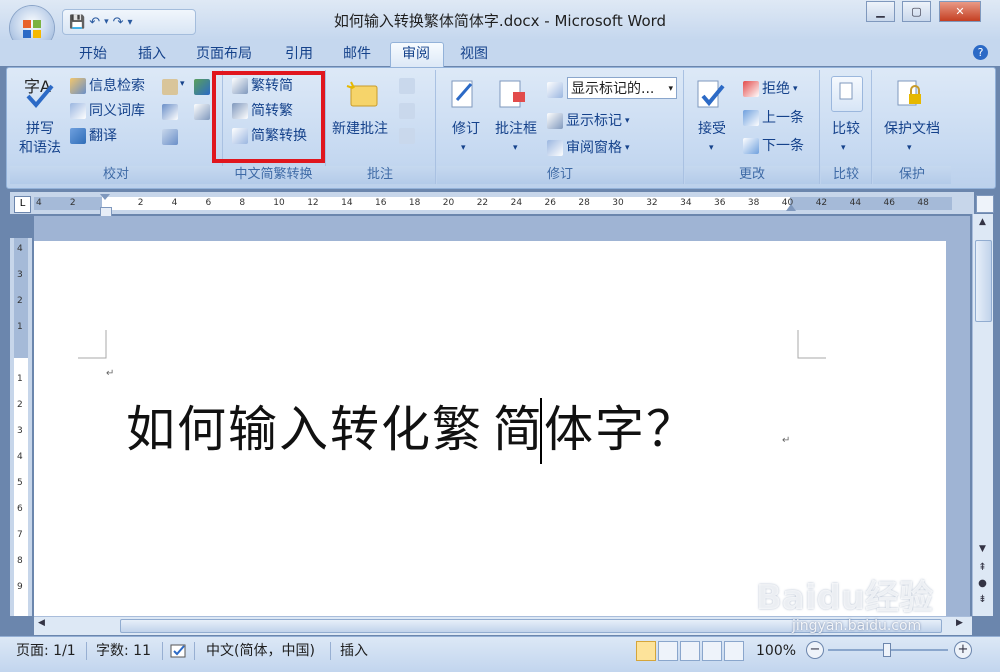  What do you see at coordinates (103, 136) in the screenshot?
I see `translate-label: 翻译` at bounding box center [103, 136].